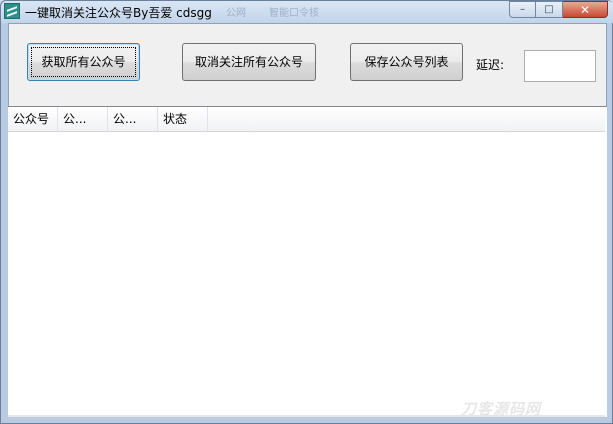 The height and width of the screenshot is (424, 613). I want to click on save-account-list-button: 保存公众号列表, so click(406, 62).